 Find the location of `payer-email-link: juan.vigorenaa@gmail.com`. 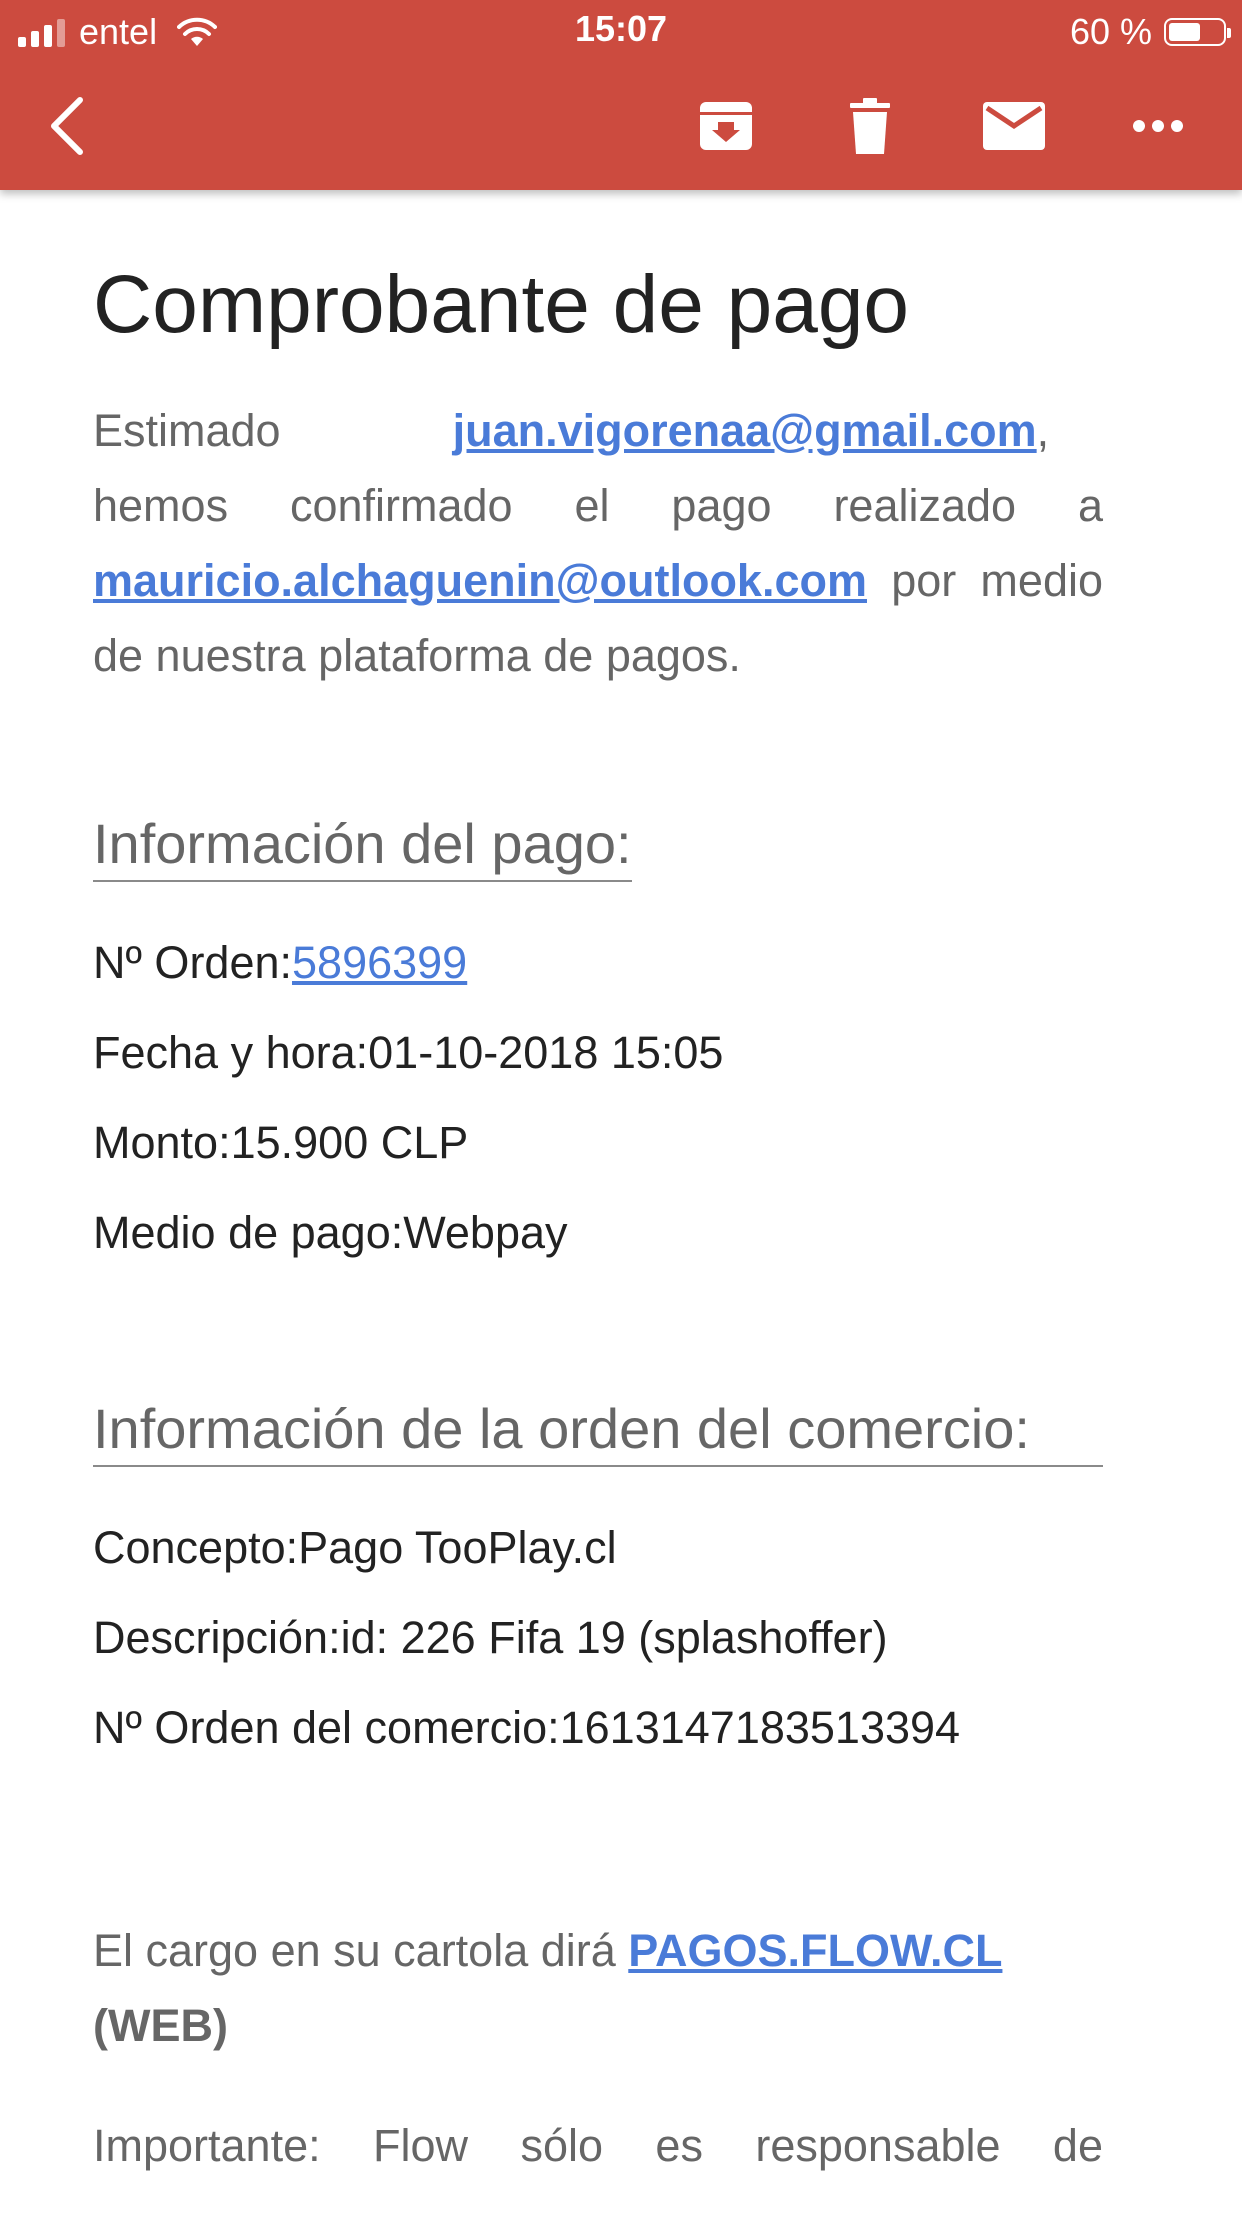

payer-email-link: juan.vigorenaa@gmail.com is located at coordinates (745, 430).